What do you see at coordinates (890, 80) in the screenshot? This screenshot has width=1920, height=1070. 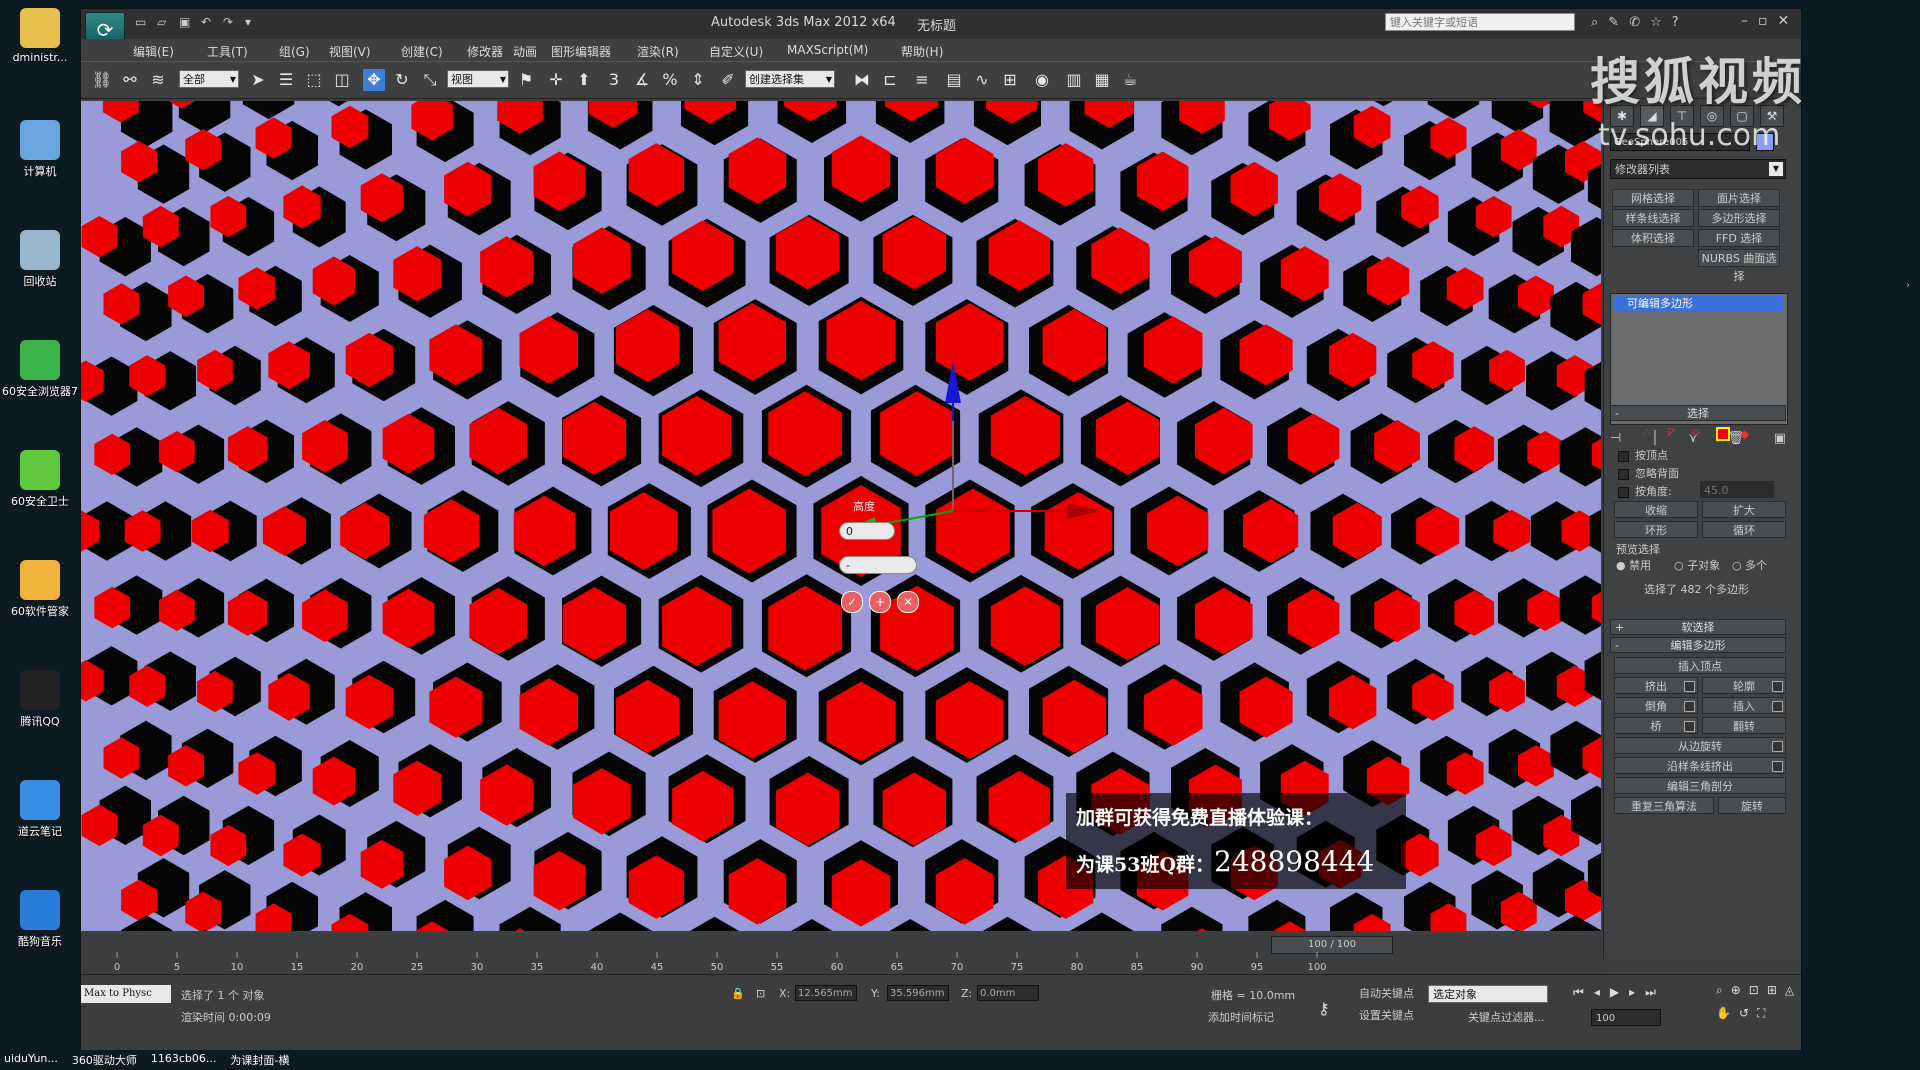 I see `align-icon: ⊏` at bounding box center [890, 80].